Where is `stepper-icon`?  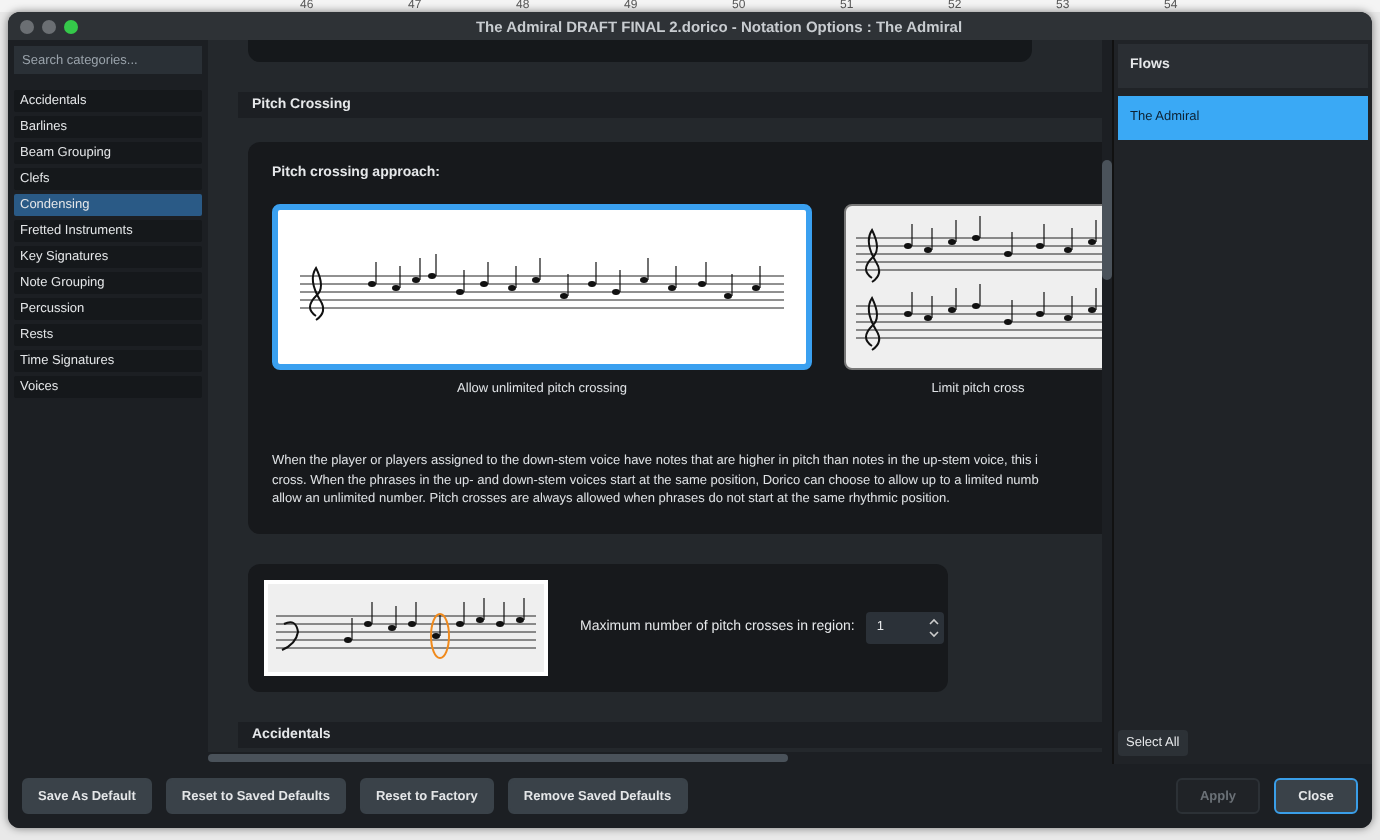 stepper-icon is located at coordinates (934, 627).